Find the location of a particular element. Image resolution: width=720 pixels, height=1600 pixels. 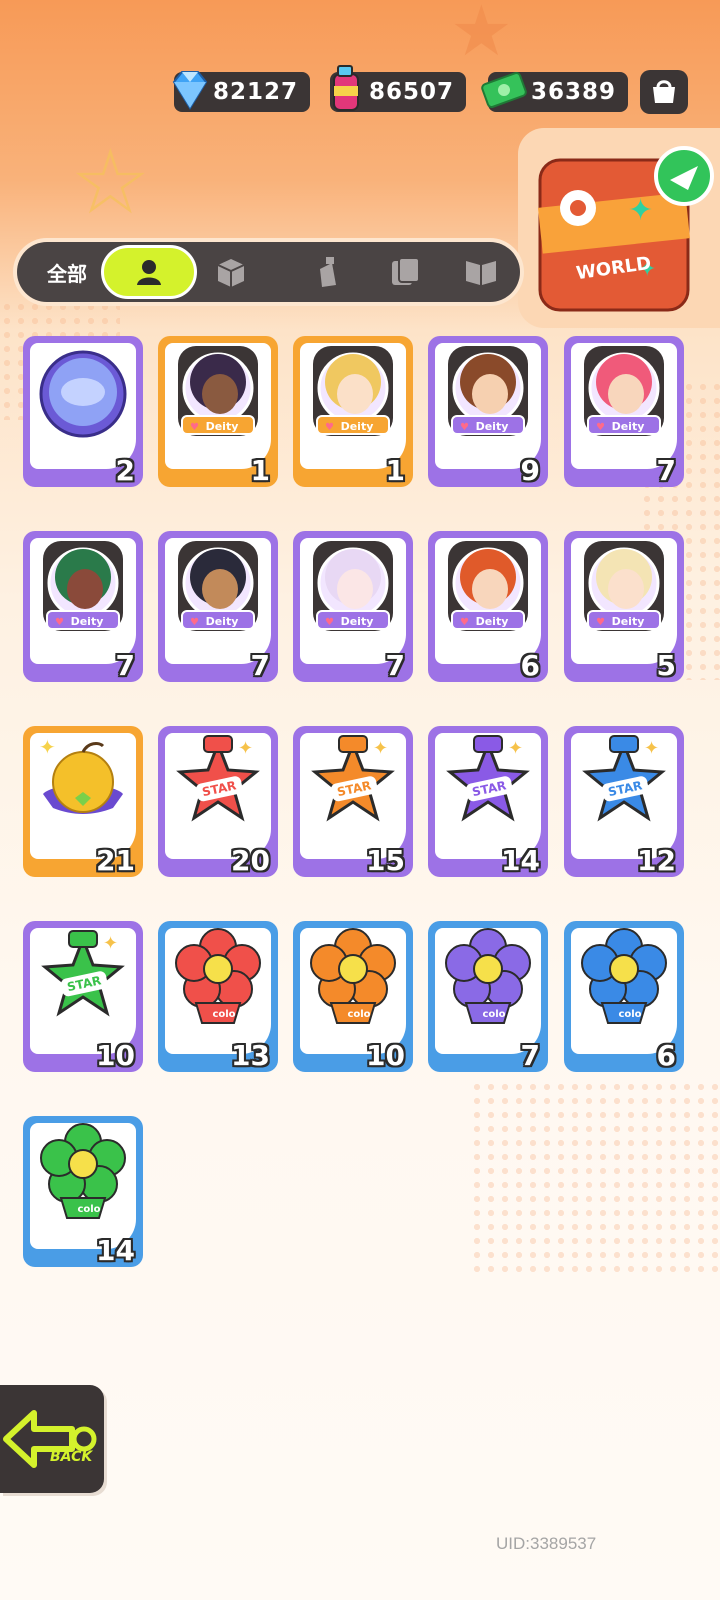

deity-item-card: Deity ♥ 5 is located at coordinates (624, 606).